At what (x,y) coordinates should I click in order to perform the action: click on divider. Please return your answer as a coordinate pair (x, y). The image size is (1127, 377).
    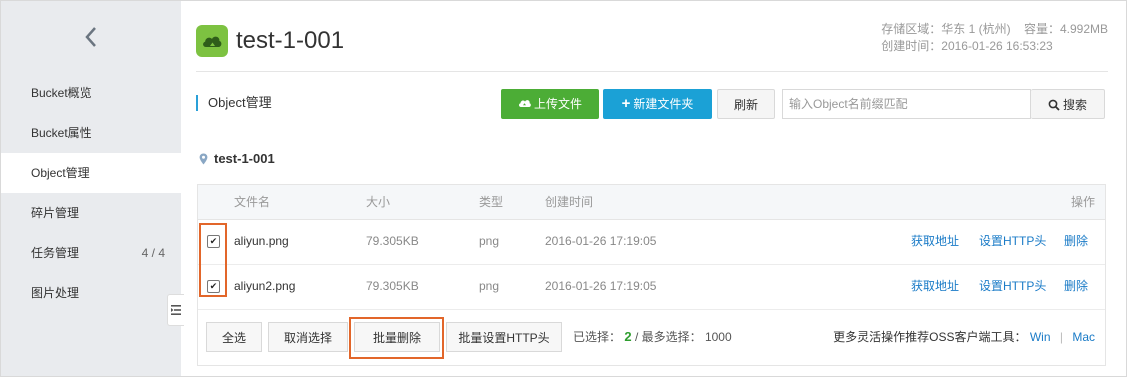
    Looking at the image, I should click on (652, 71).